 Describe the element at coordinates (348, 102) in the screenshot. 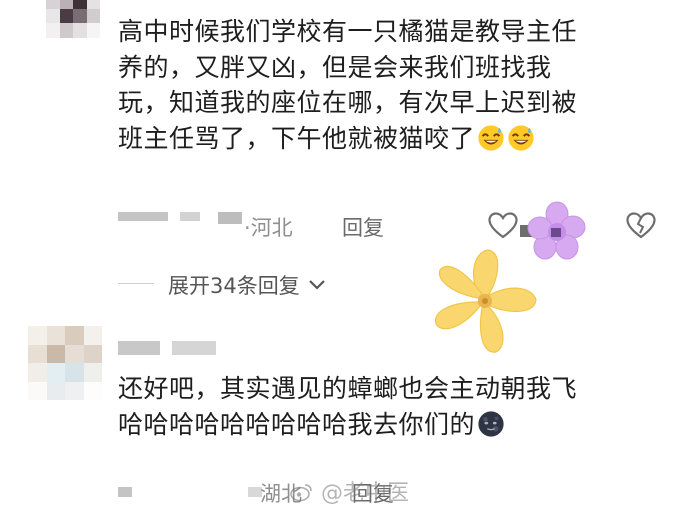

I see `comment-line: 玩，知道我的座位在哪，有次早上迟到被` at that location.